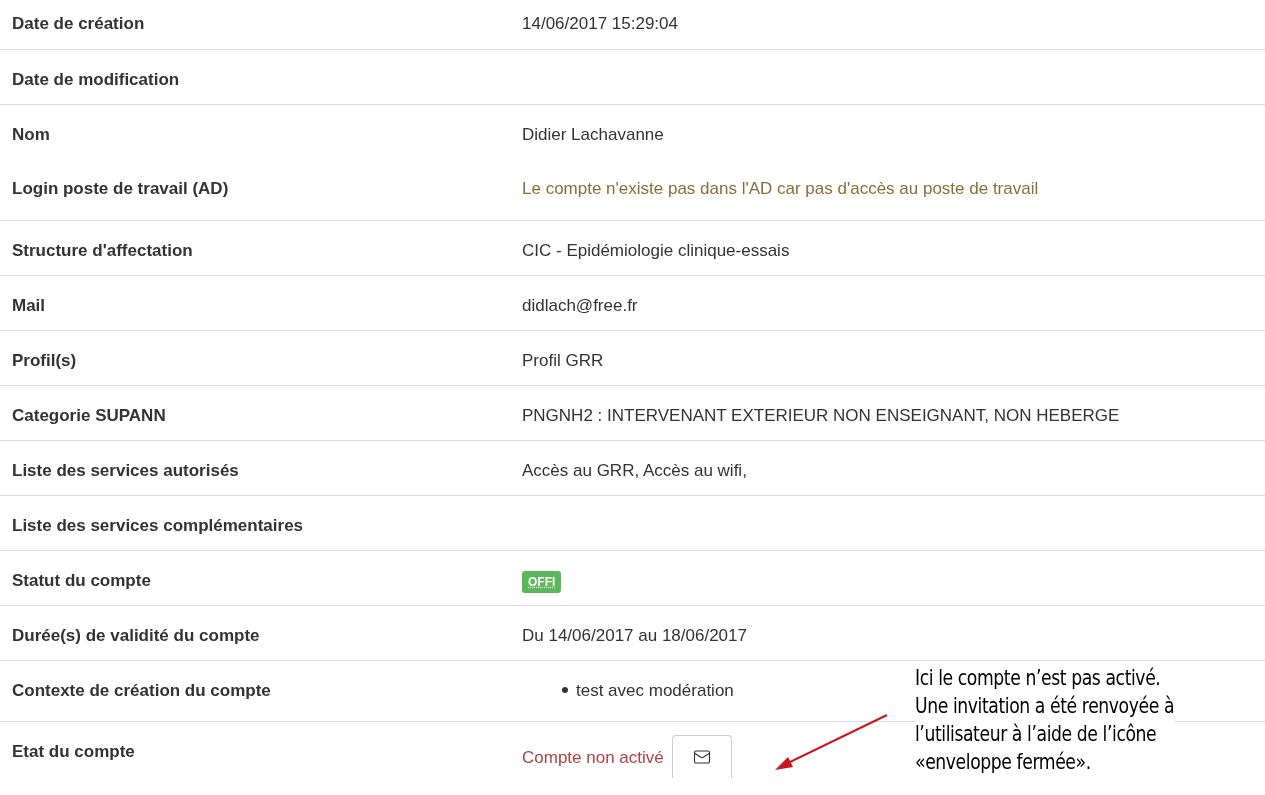  I want to click on field-value: CIC - Epidémiologie clinique-essais, so click(656, 250).